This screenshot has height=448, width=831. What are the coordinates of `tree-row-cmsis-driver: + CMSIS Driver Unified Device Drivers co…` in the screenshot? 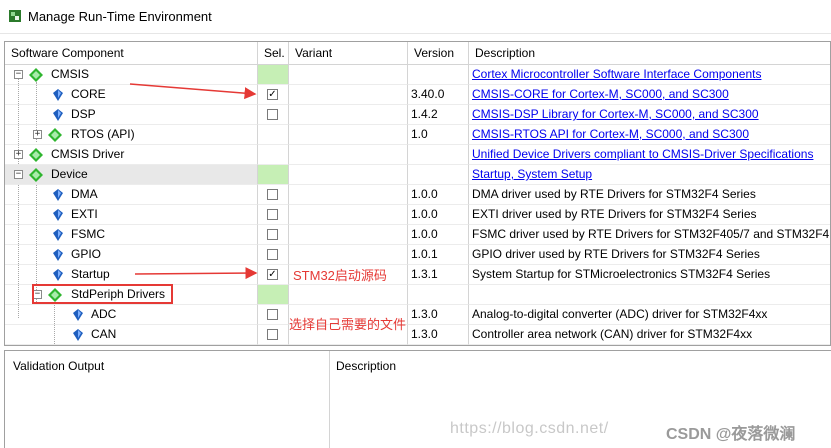 It's located at (417, 155).